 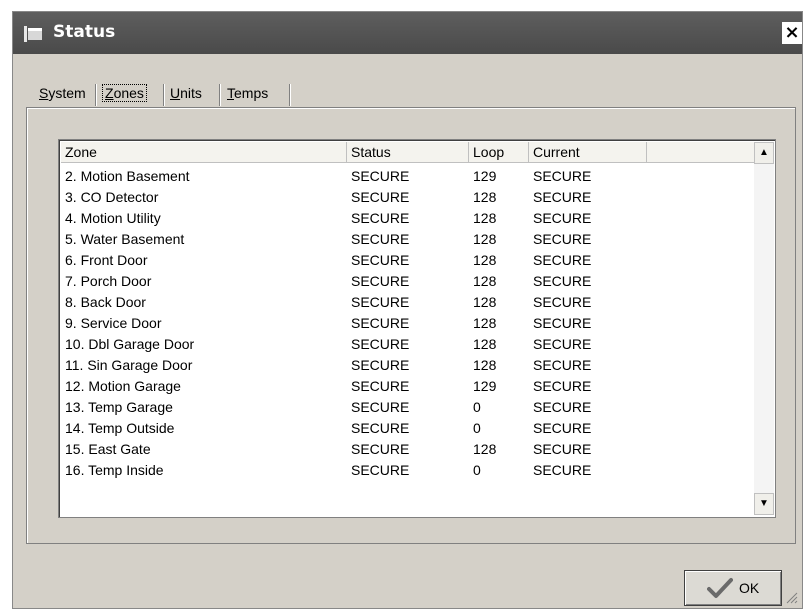 I want to click on table-row: 12. Motion Garage SECURE 129 SECURE, so click(x=408, y=386).